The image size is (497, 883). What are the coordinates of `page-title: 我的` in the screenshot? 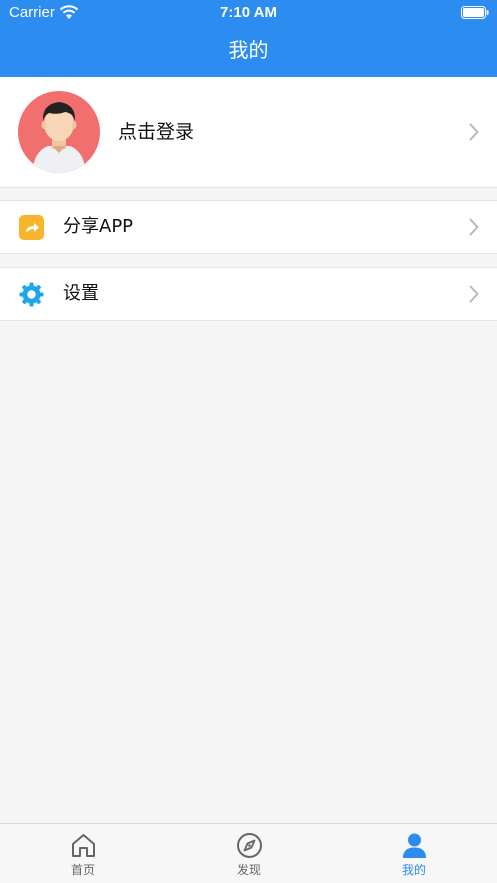 It's located at (248, 50).